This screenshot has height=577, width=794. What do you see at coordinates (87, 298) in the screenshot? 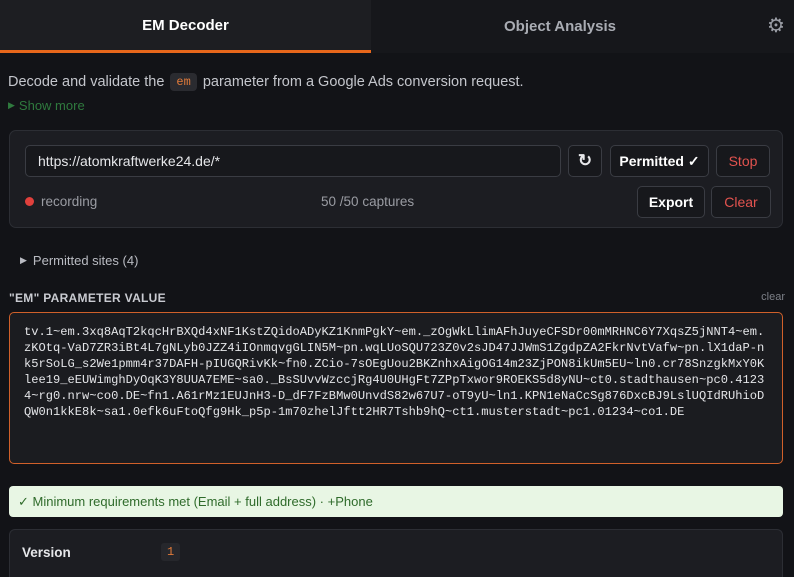
I see `param-value-heading: "EM" PARAMETER VALUE` at bounding box center [87, 298].